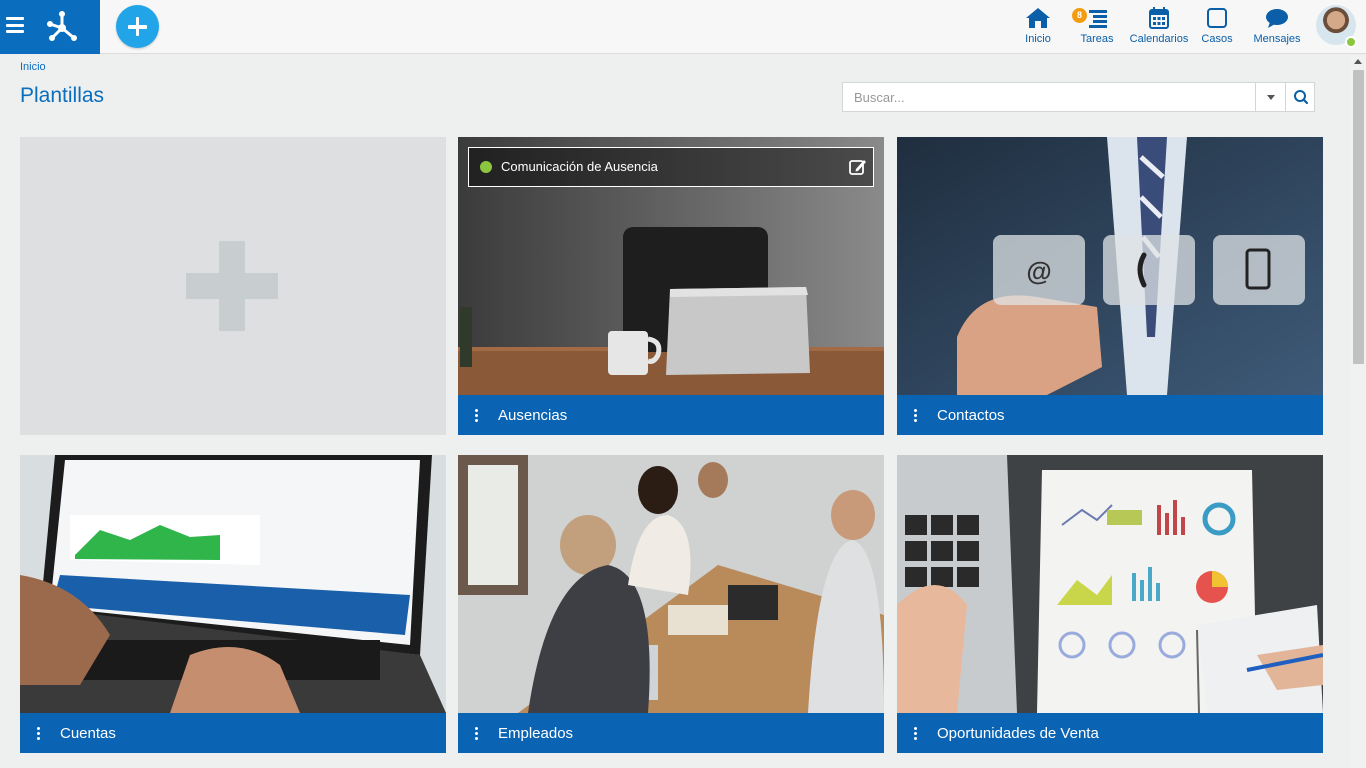 This screenshot has width=1366, height=768. I want to click on logo-icon, so click(63, 27).